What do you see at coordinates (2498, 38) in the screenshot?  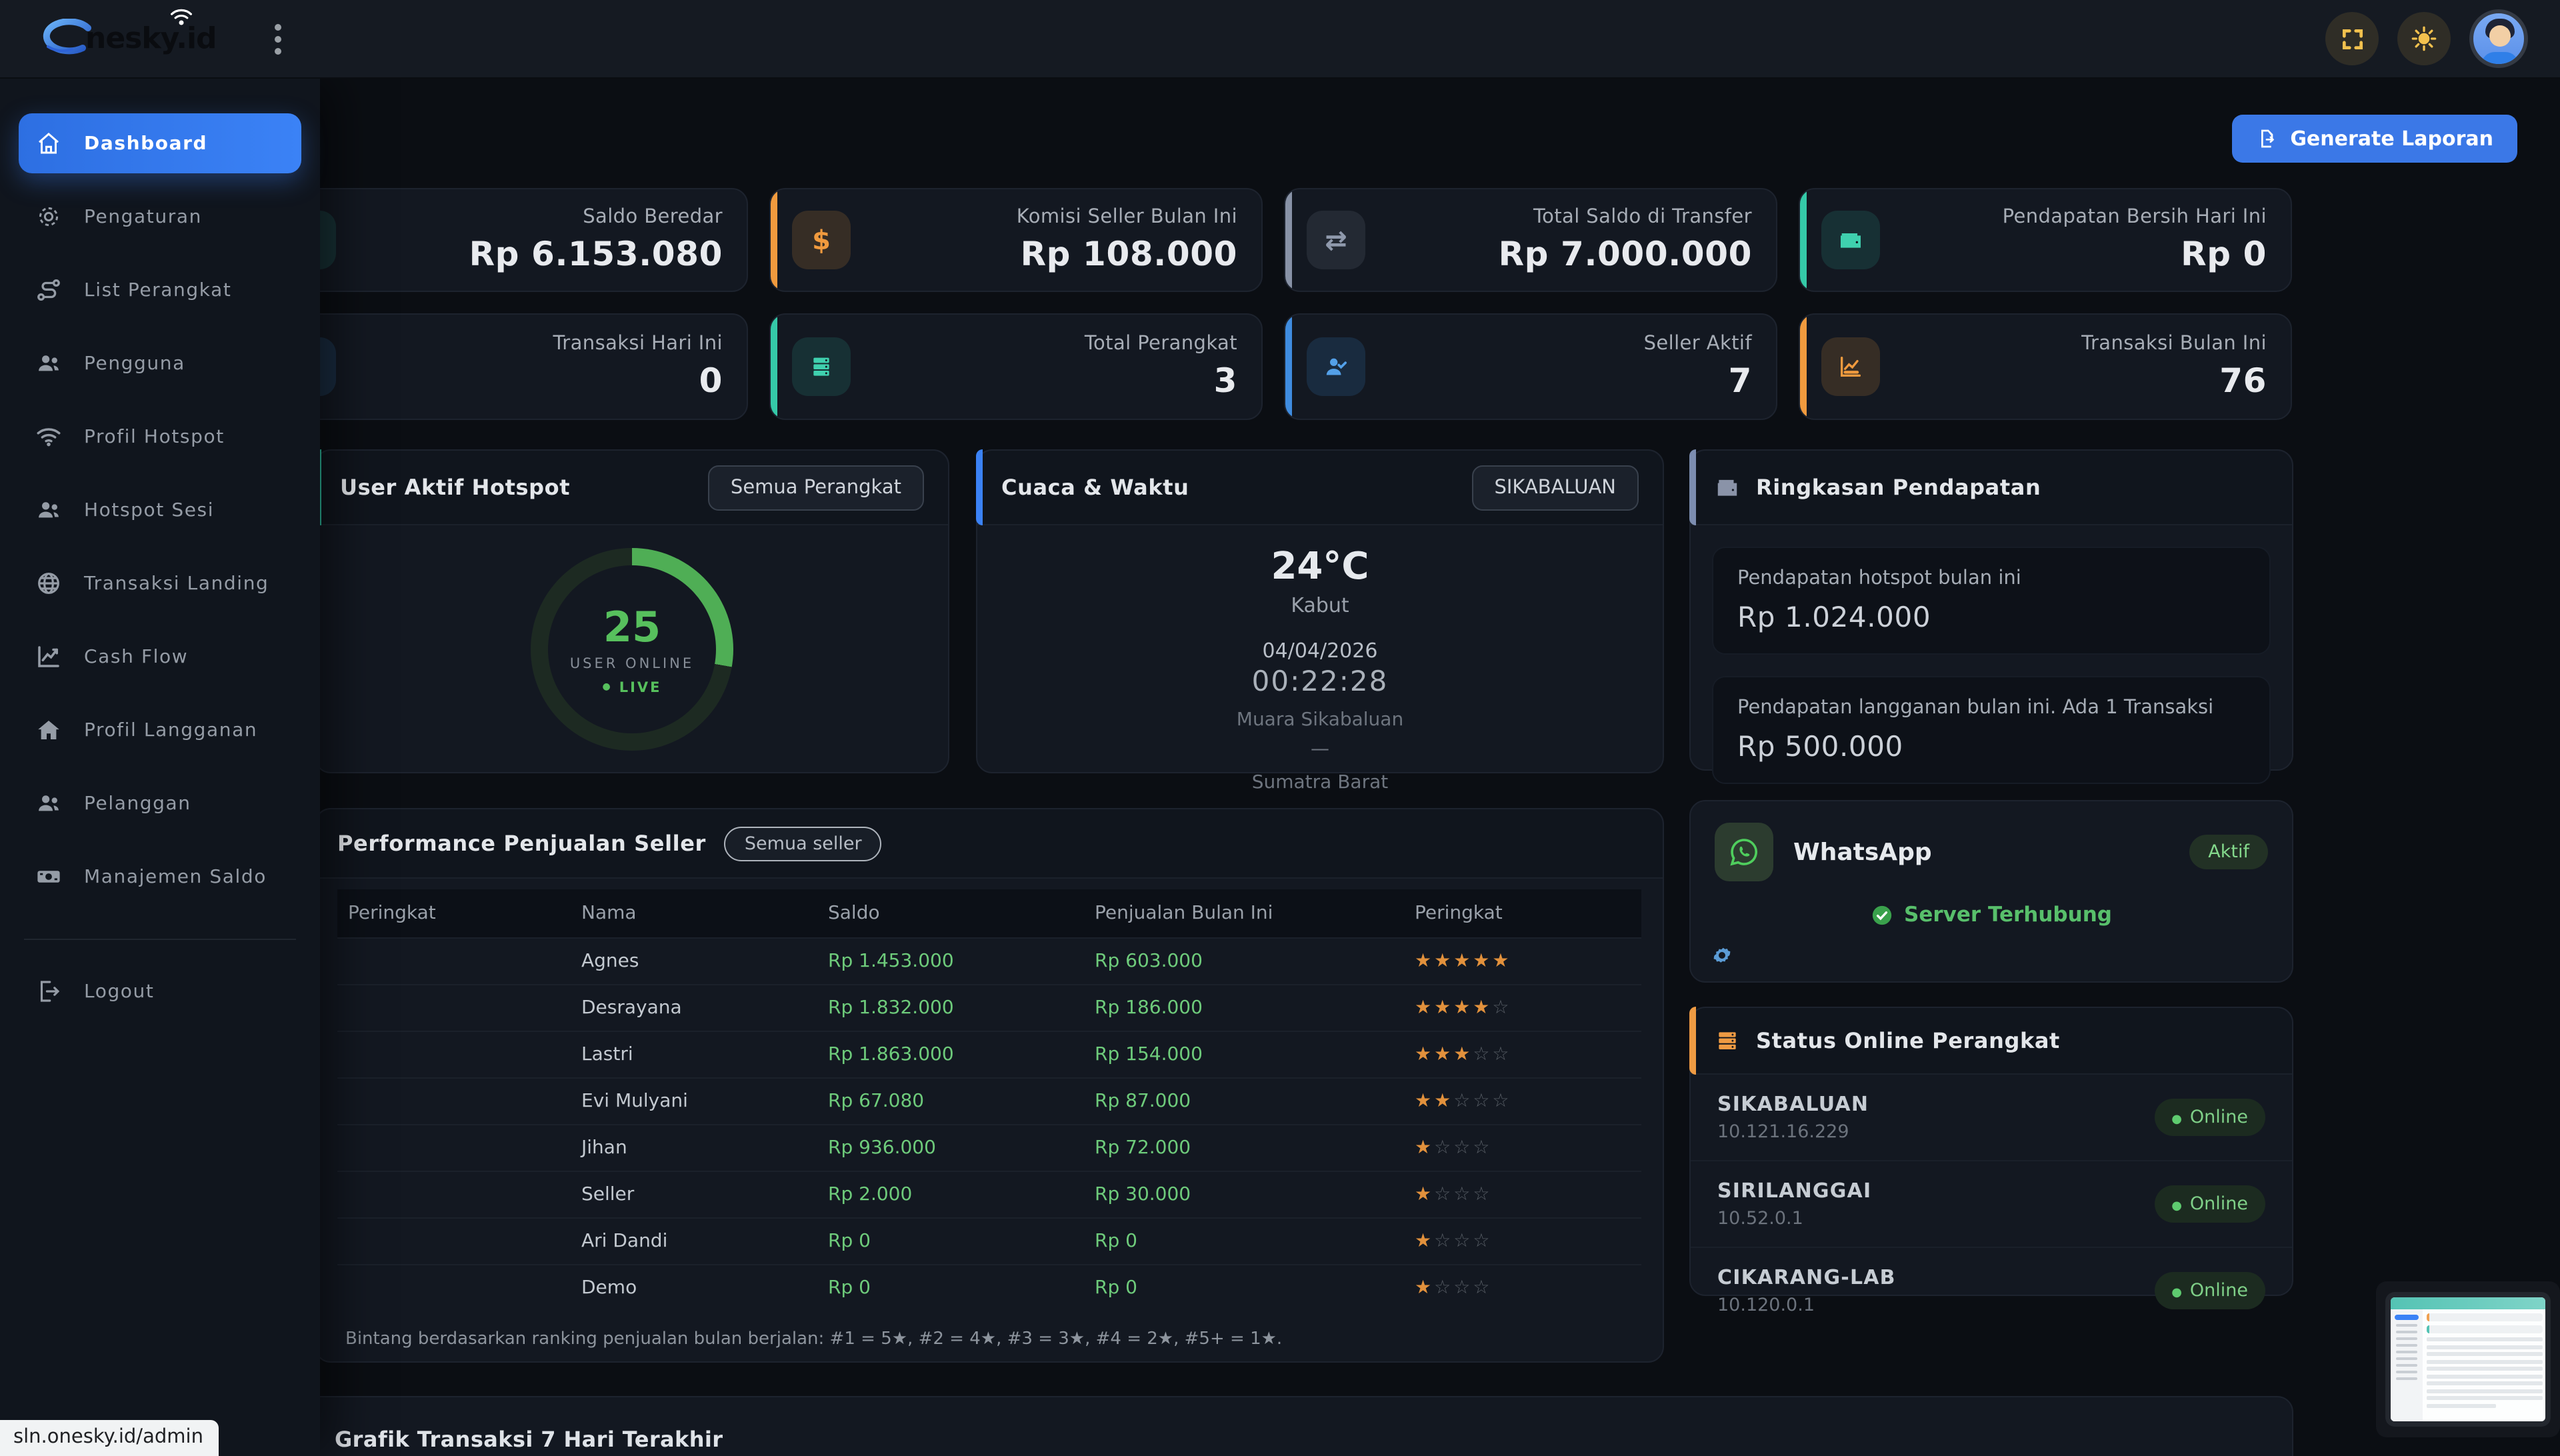 I see `user-avatar` at bounding box center [2498, 38].